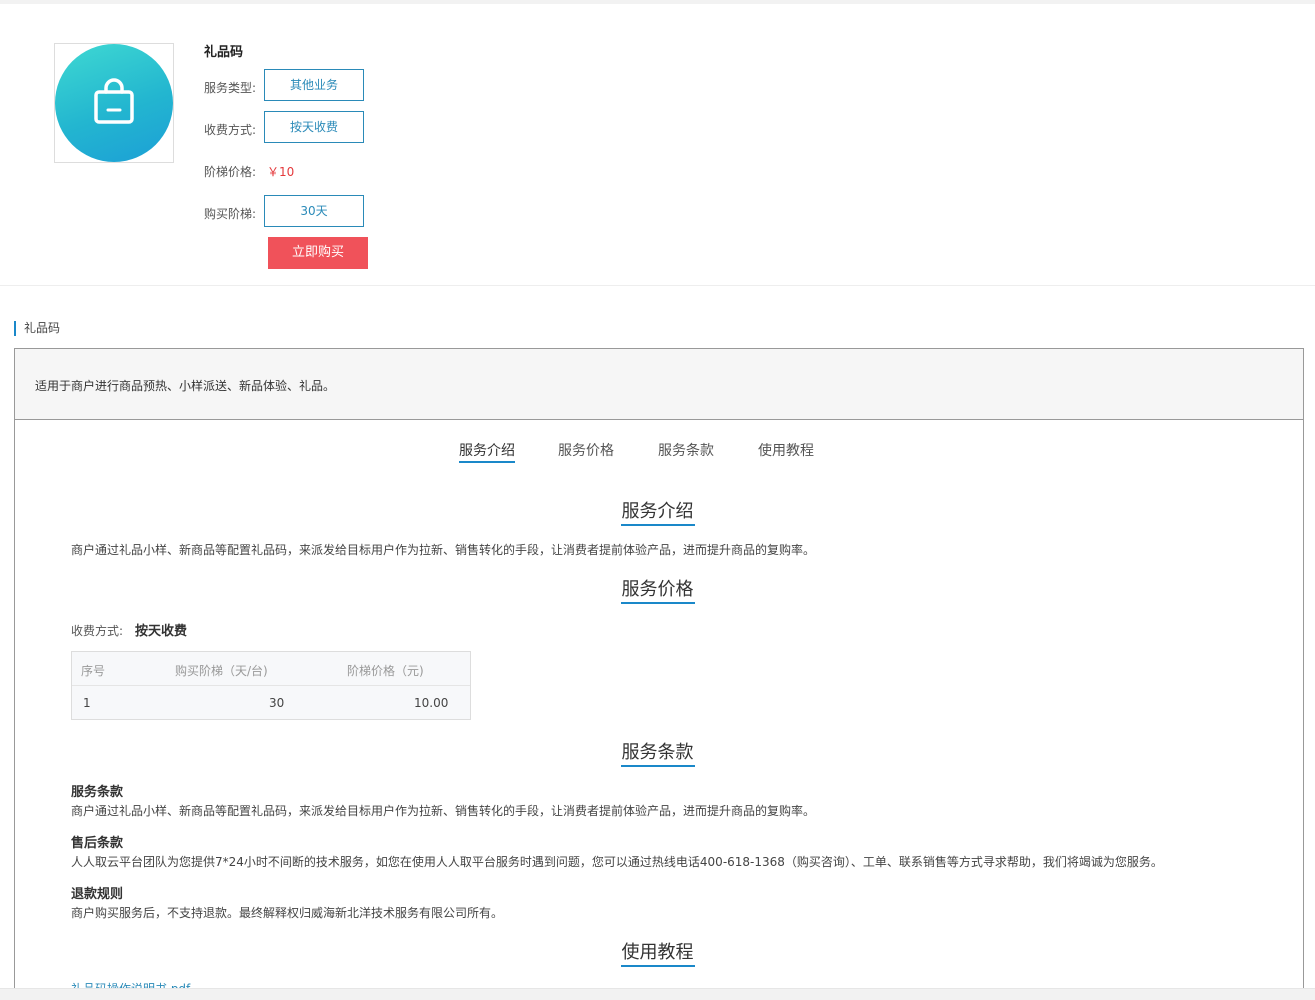  Describe the element at coordinates (97, 894) in the screenshot. I see `refund-title: 退款规则` at that location.